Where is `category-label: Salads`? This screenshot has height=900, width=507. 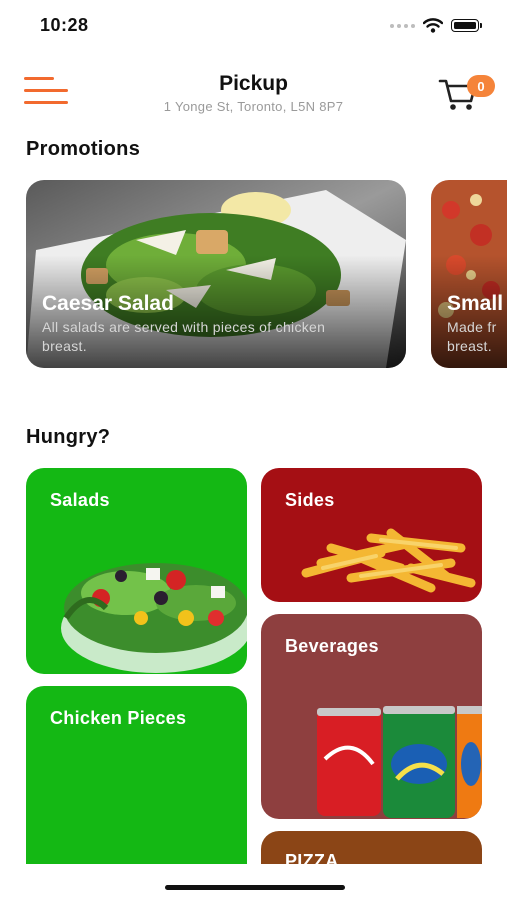
category-label: Salads is located at coordinates (80, 500).